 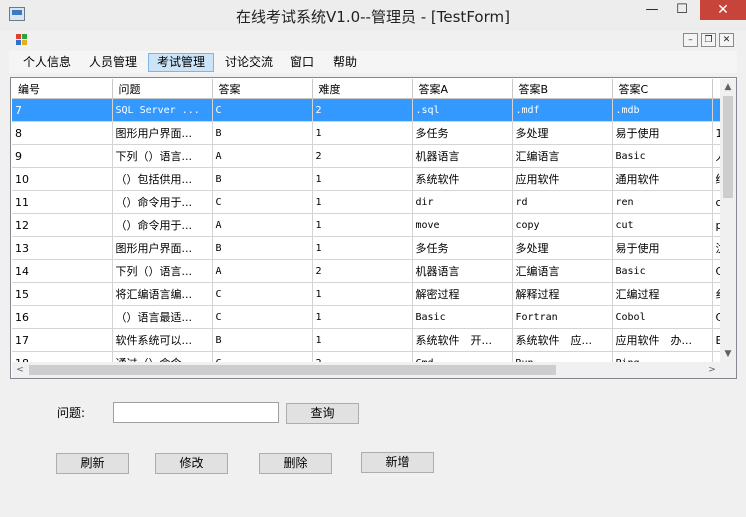 I want to click on table-row: 13图形用户界面...B1多任务多处理易于使用汶, so click(x=366, y=248).